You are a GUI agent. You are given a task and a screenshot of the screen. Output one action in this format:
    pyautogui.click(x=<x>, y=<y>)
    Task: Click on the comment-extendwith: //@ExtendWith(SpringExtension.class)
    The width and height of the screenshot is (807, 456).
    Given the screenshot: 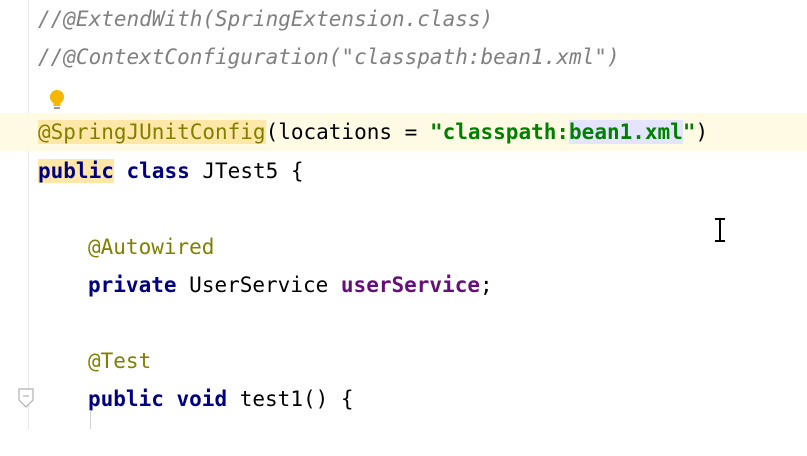 What is the action you would take?
    pyautogui.click(x=266, y=19)
    